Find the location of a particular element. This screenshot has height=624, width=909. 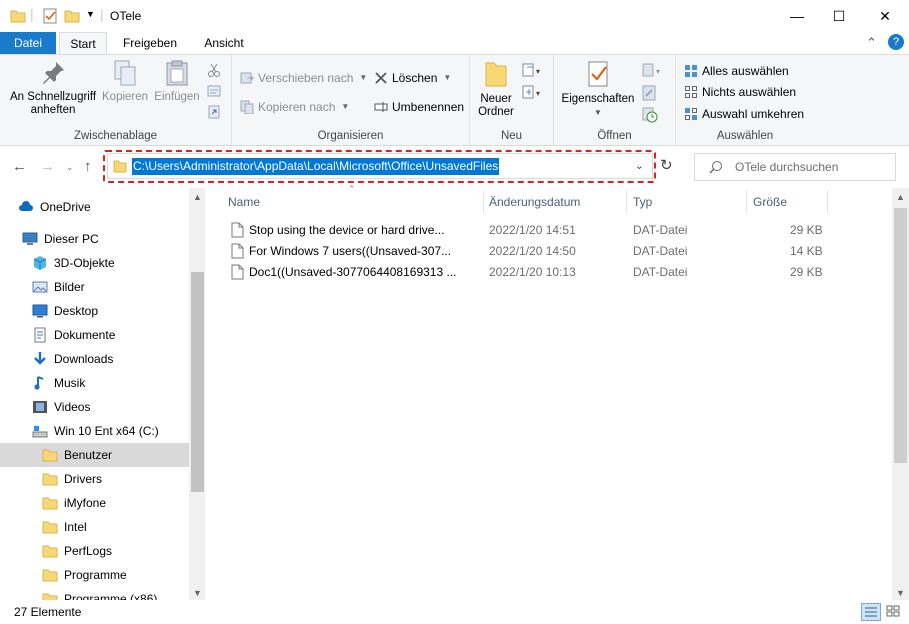

new-group: Neuer Ordner ▾ ▾ Neu is located at coordinates (512, 100).